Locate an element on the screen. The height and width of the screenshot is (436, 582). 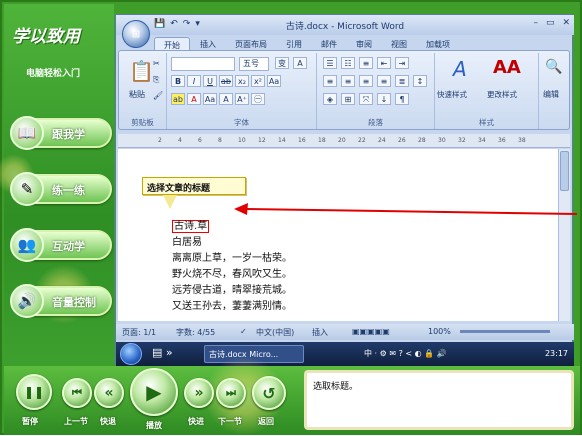
format-painter-icon: 🖌 is located at coordinates (158, 95).